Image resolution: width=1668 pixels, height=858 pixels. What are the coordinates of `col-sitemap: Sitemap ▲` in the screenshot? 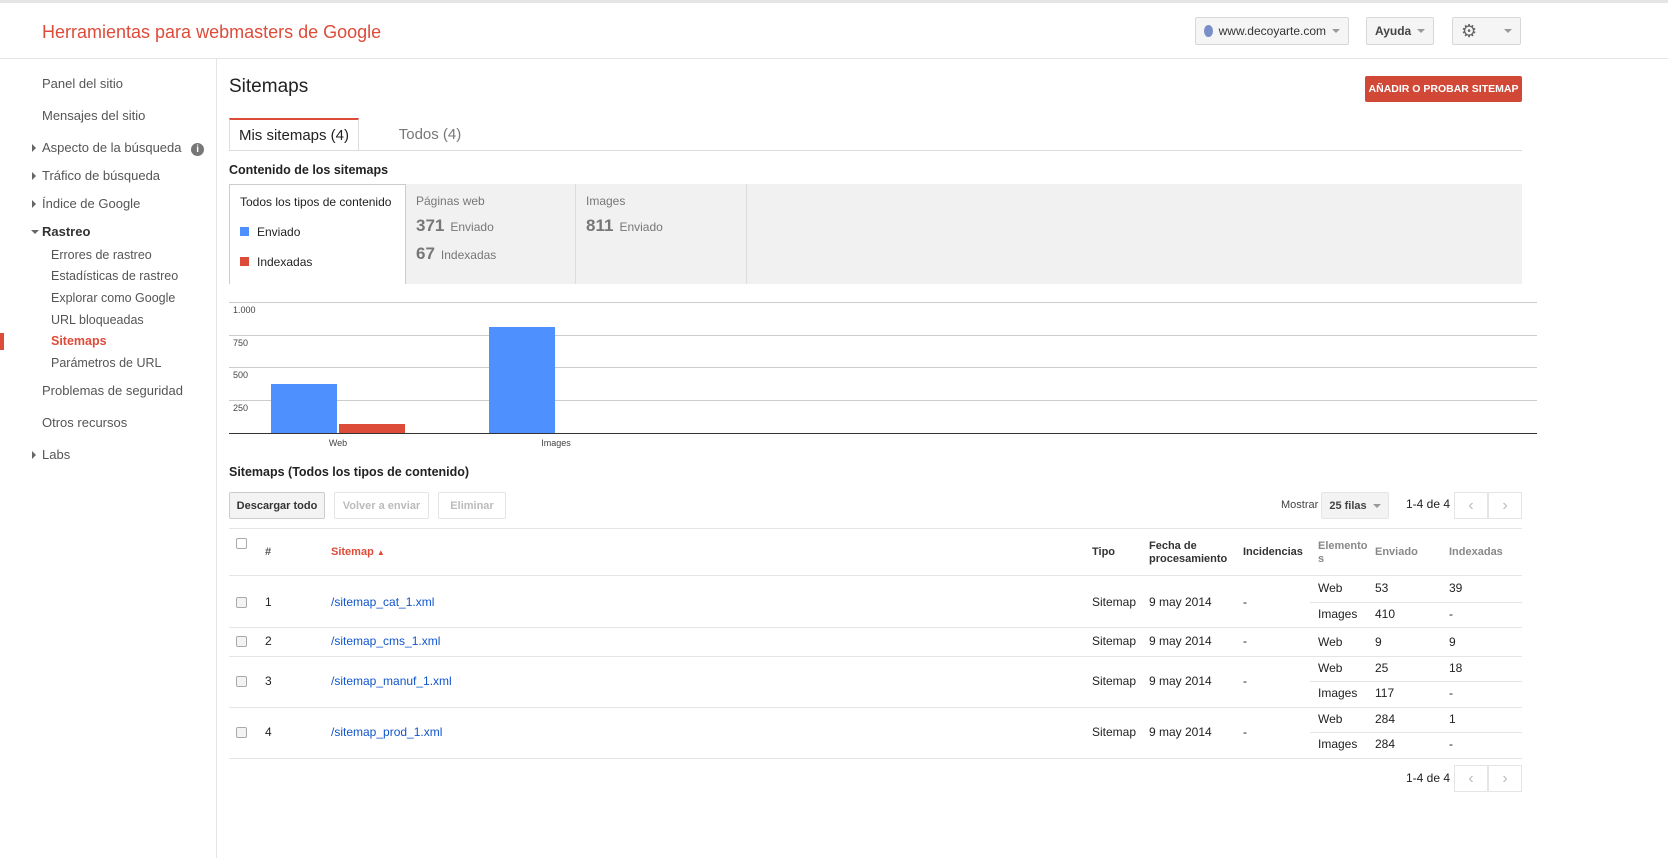 It's located at (358, 552).